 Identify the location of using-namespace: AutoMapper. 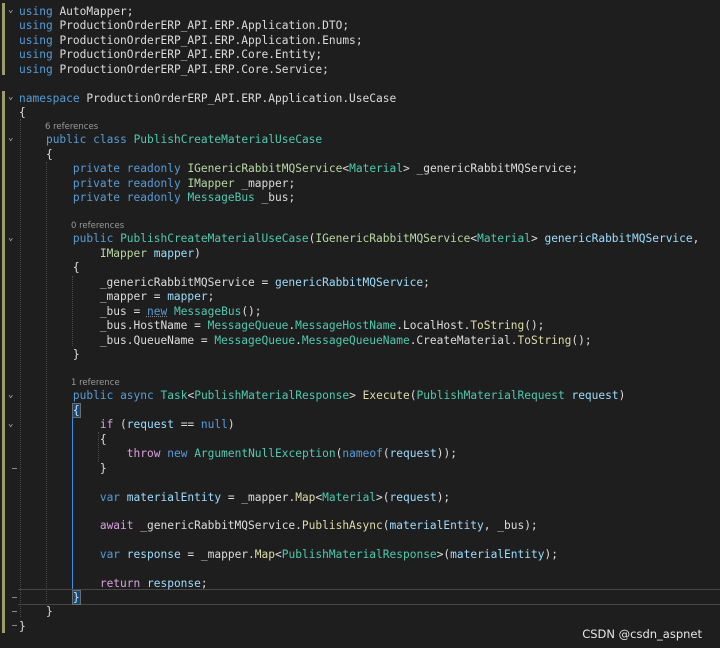
(93, 11).